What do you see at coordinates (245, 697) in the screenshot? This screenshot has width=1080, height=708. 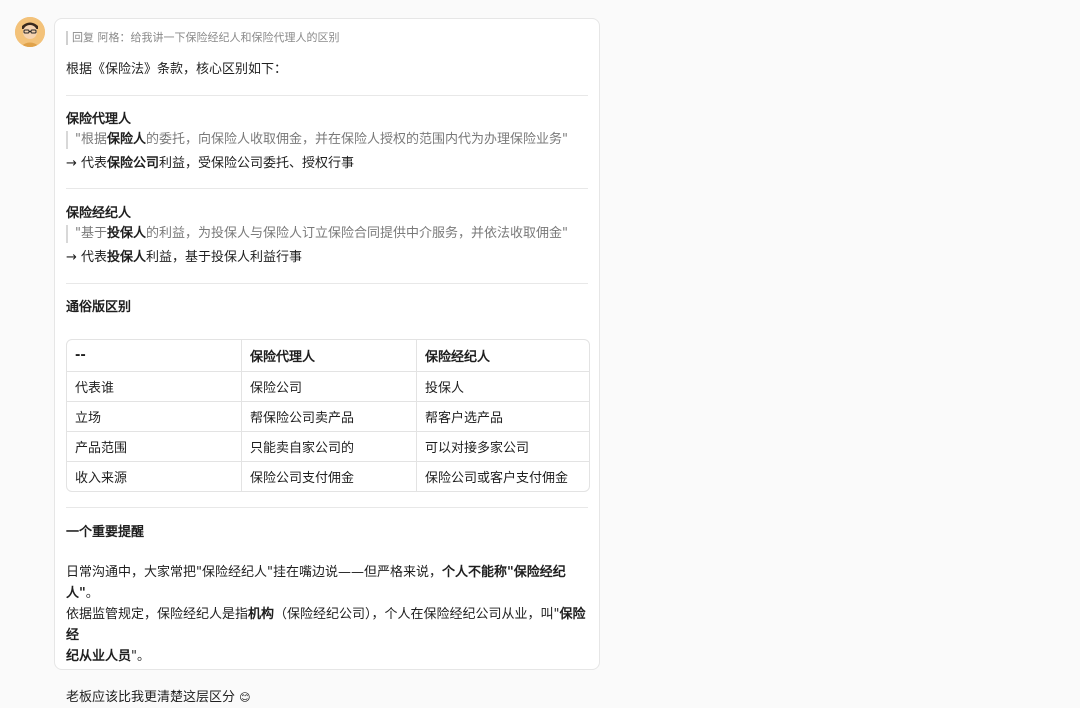 I see `smile-emoji-icon: 😊` at bounding box center [245, 697].